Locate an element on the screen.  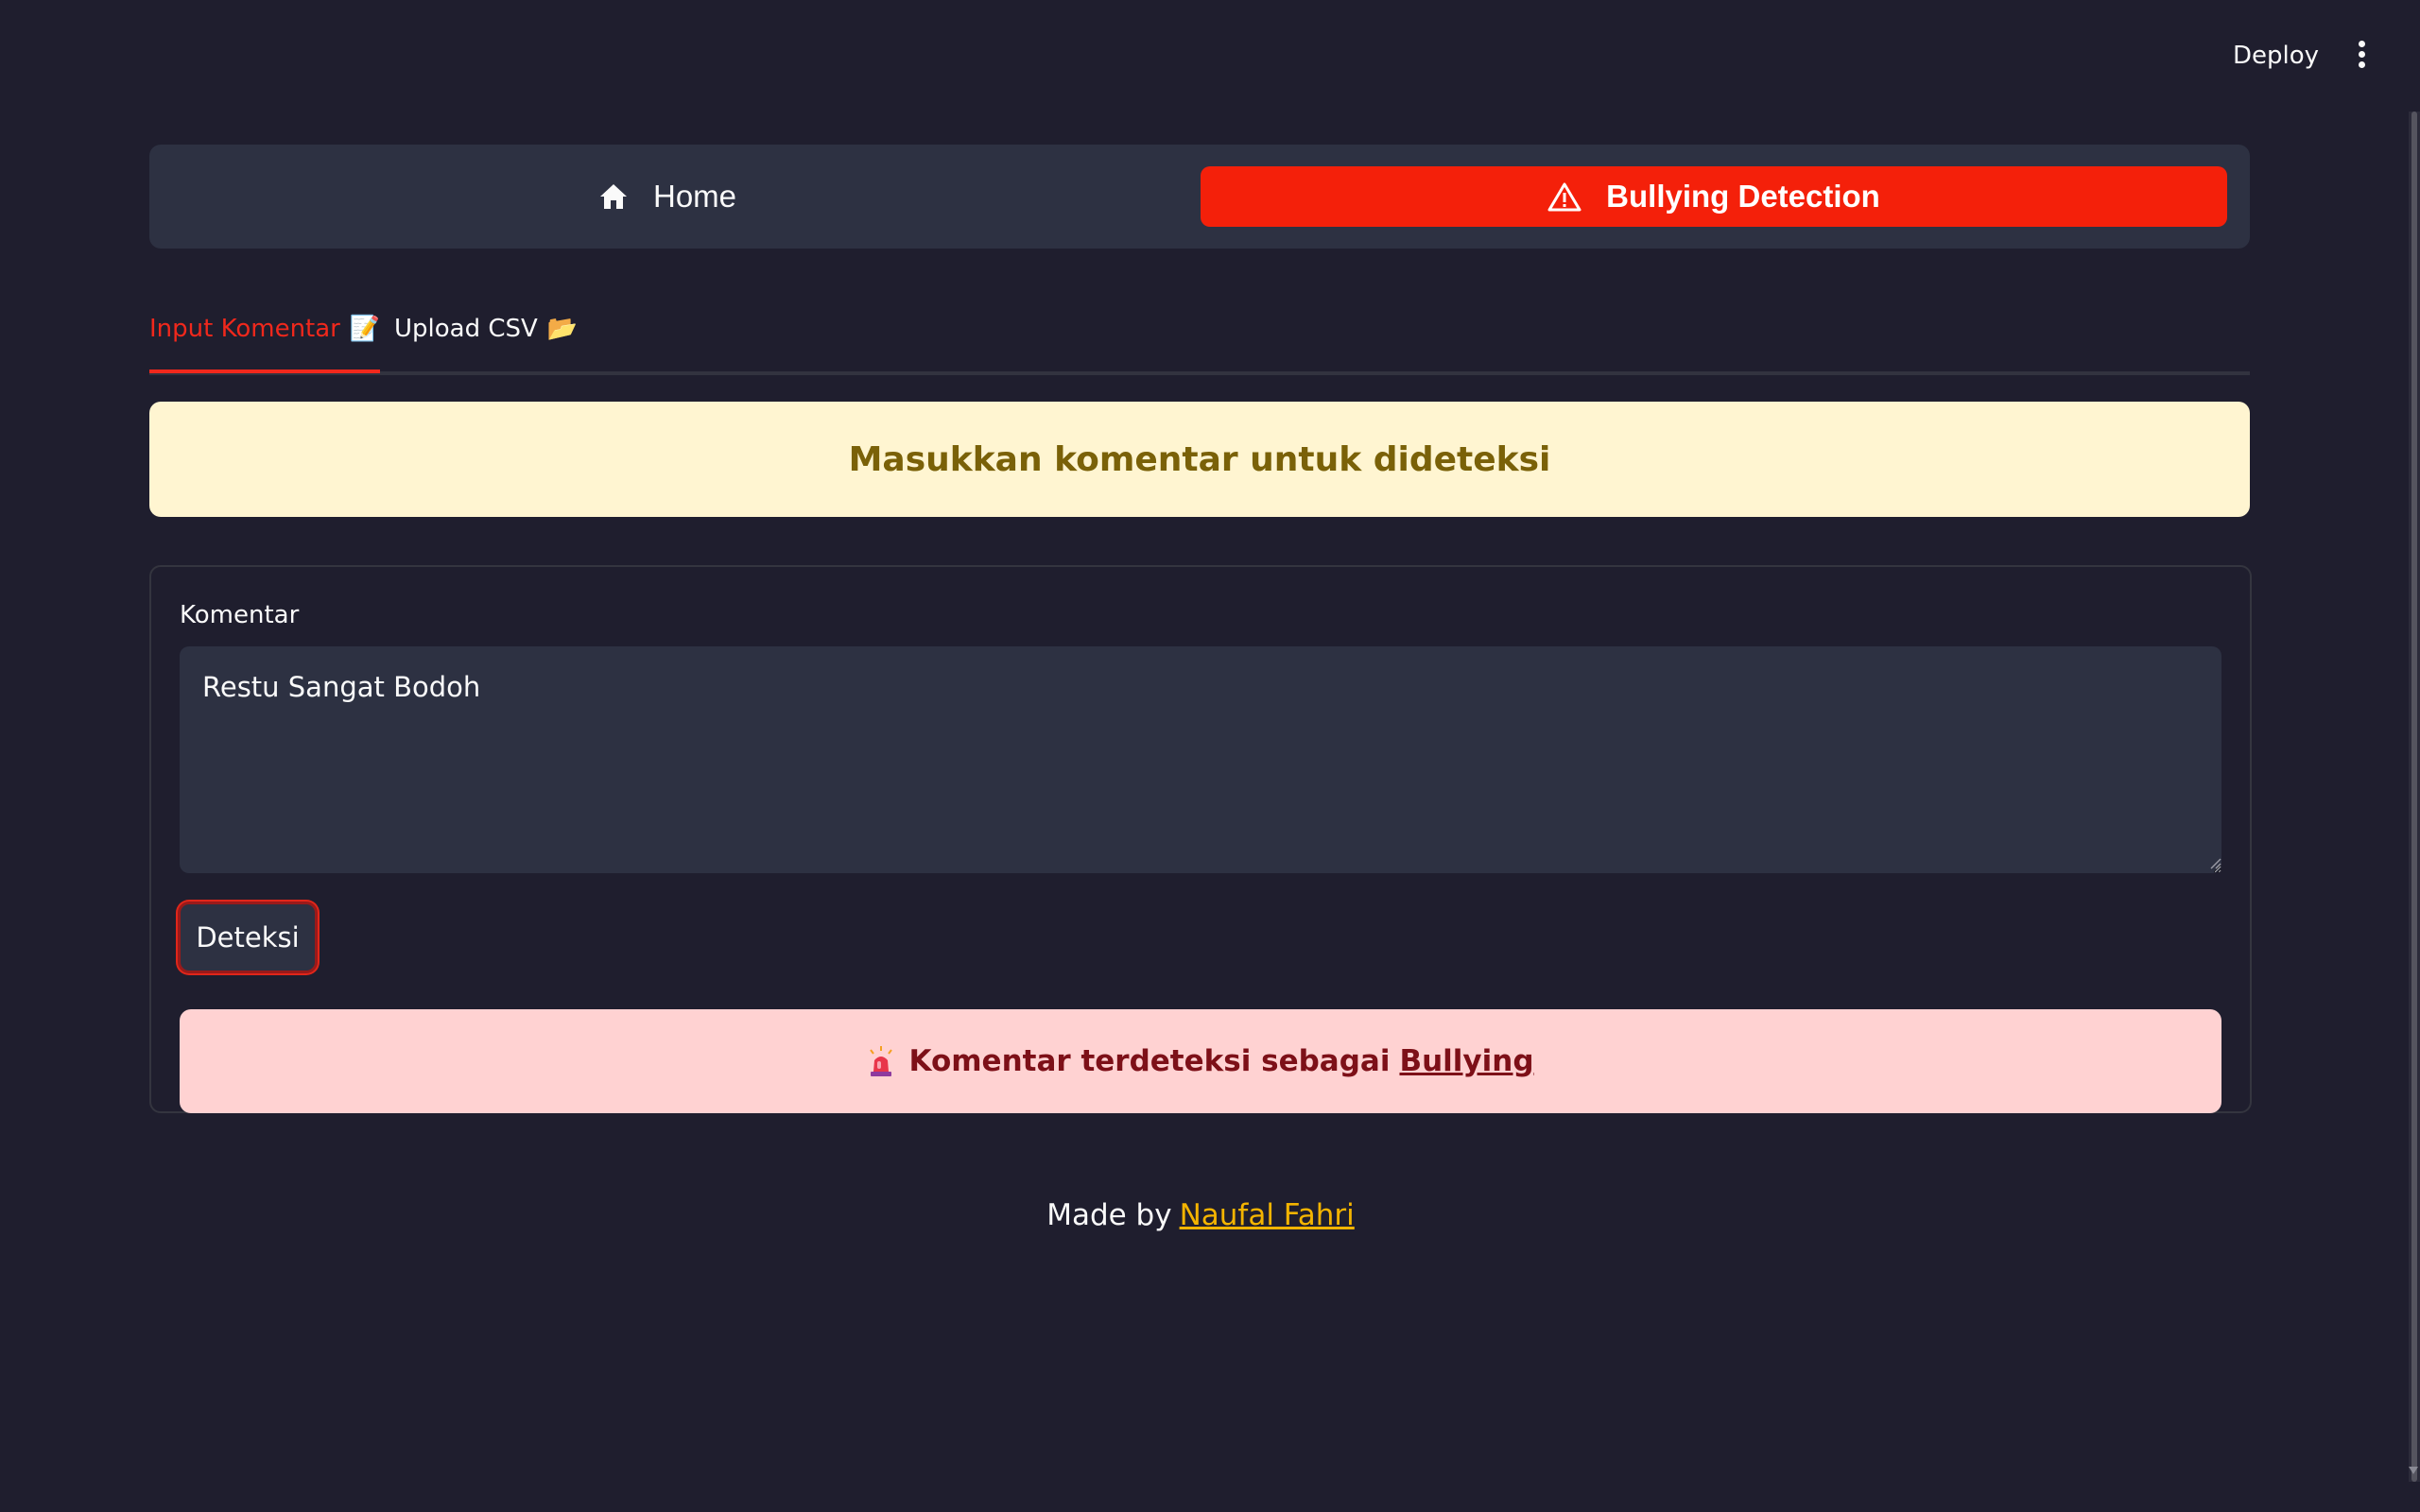
nav-bullying-label: Bullying Detection is located at coordinates (1743, 196).